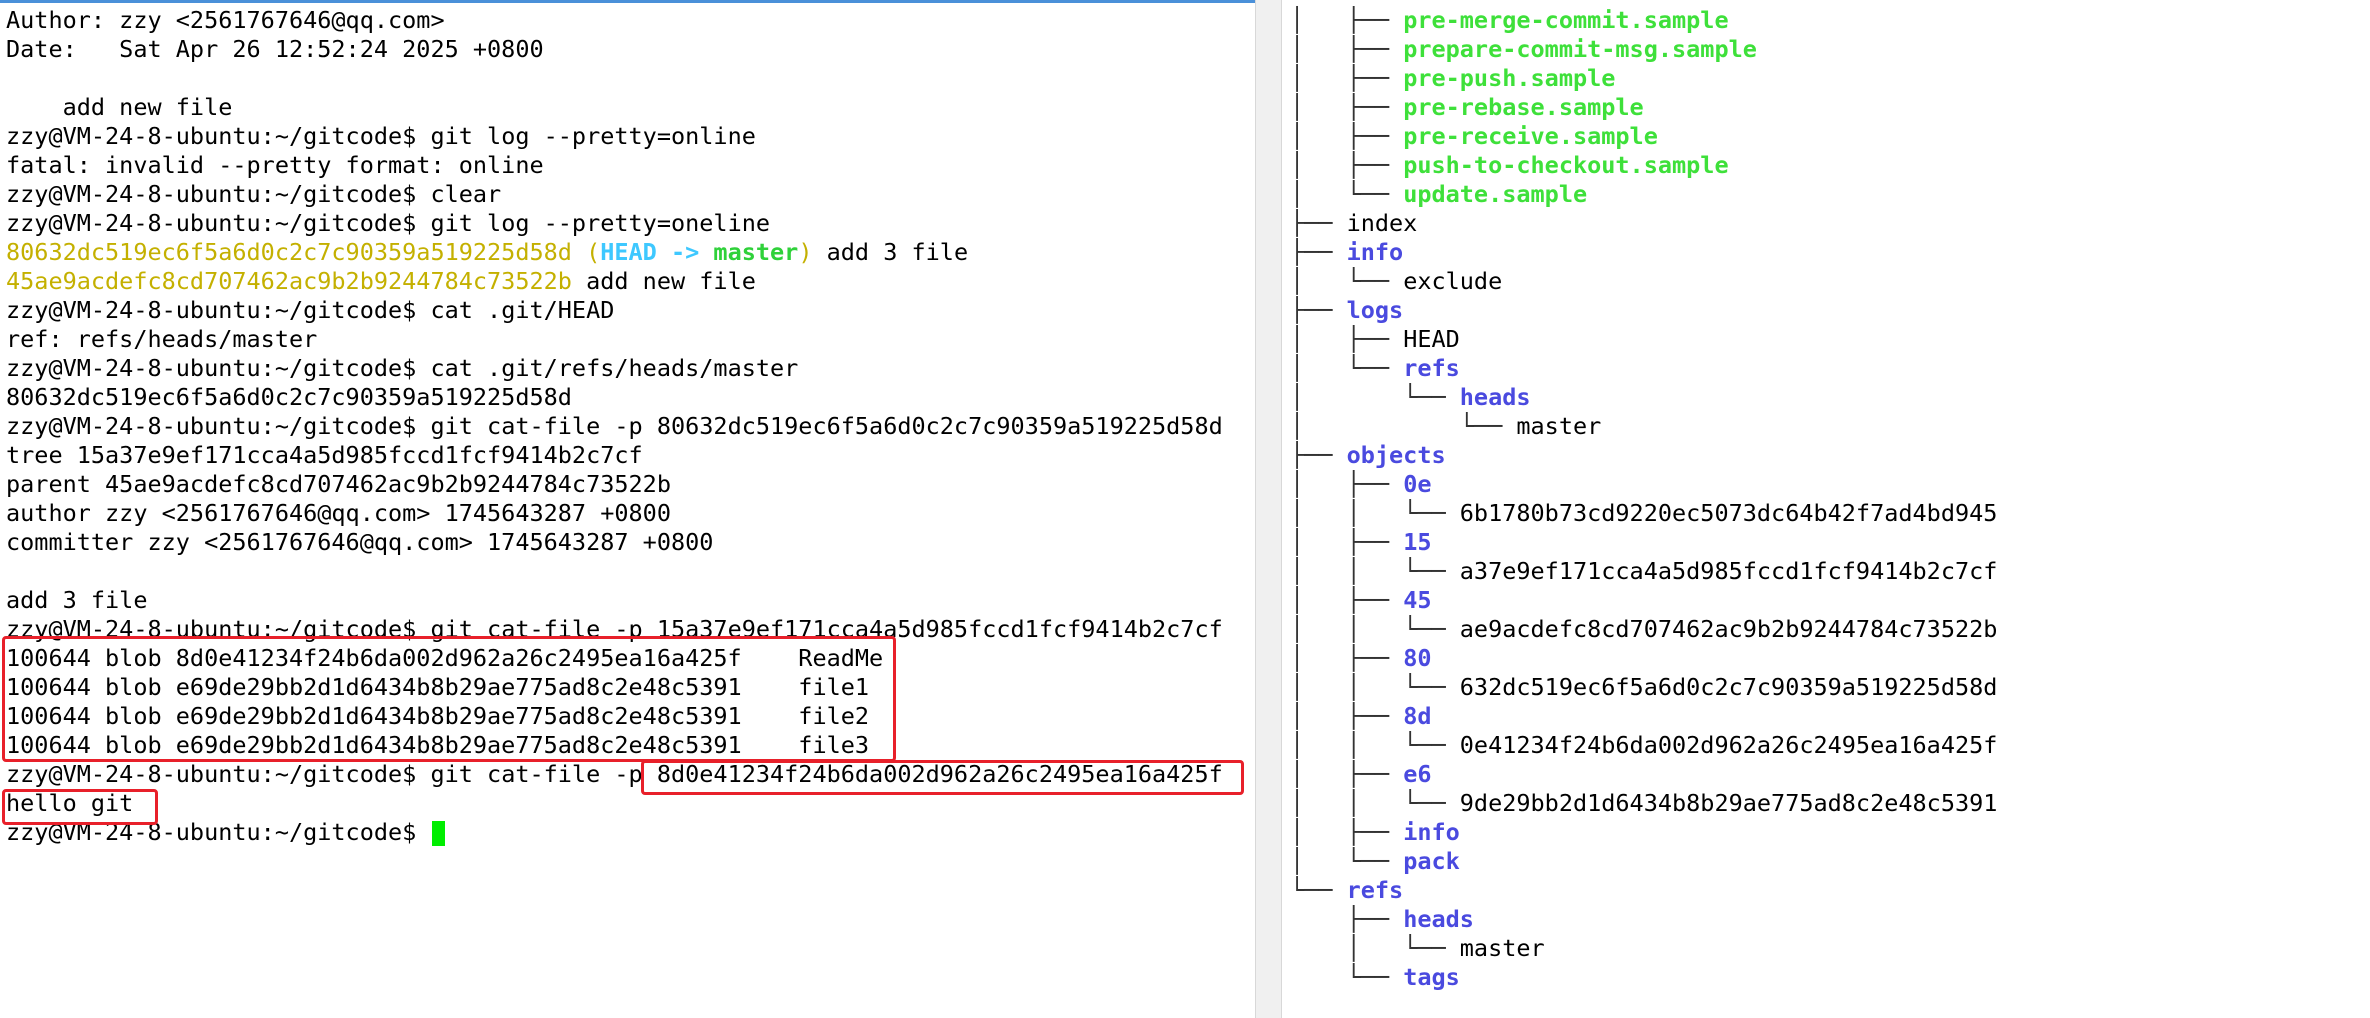 The height and width of the screenshot is (1018, 2370). What do you see at coordinates (289, 252) in the screenshot?
I see `commit-hash: 80632dc519ec6f5a6d0c2c7c90359a519225d58d` at bounding box center [289, 252].